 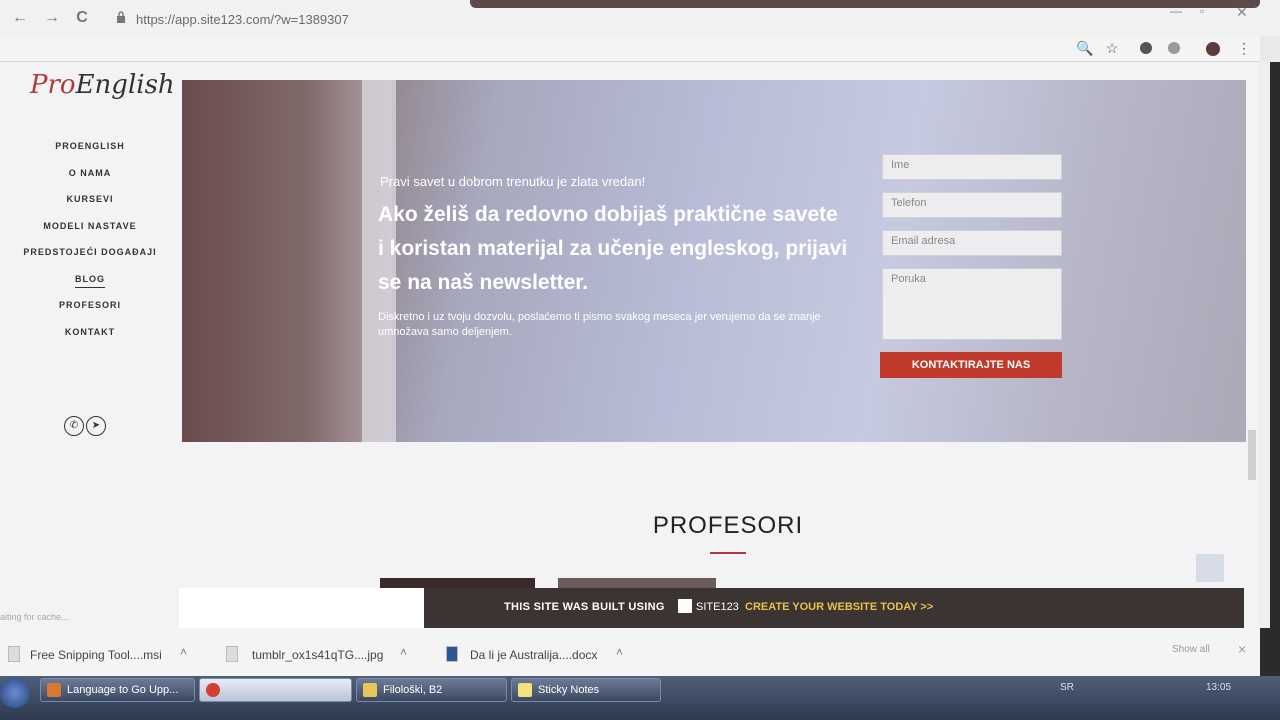 What do you see at coordinates (370, 690) in the screenshot?
I see `folder-icon` at bounding box center [370, 690].